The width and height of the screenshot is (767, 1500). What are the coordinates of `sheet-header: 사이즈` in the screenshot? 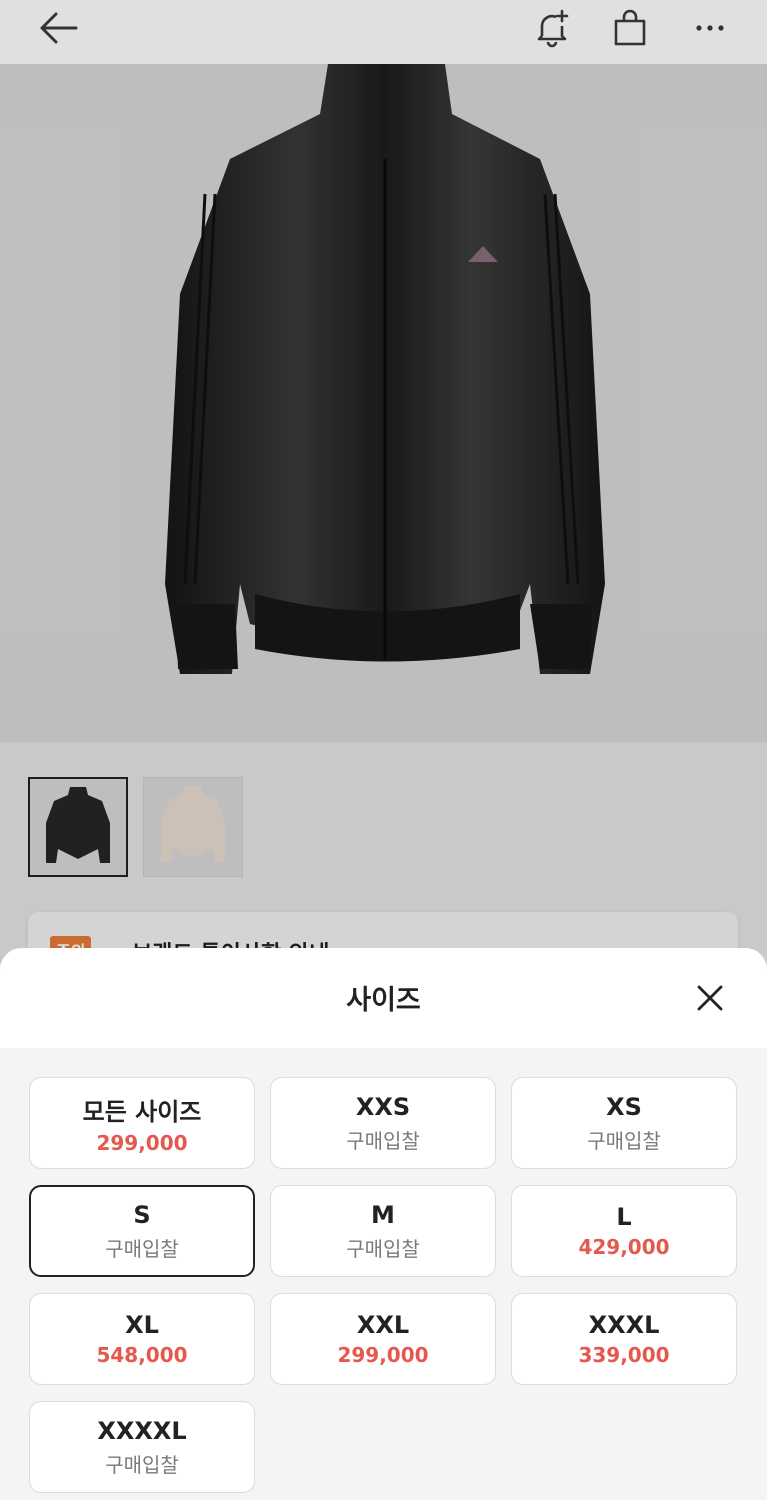 It's located at (383, 998).